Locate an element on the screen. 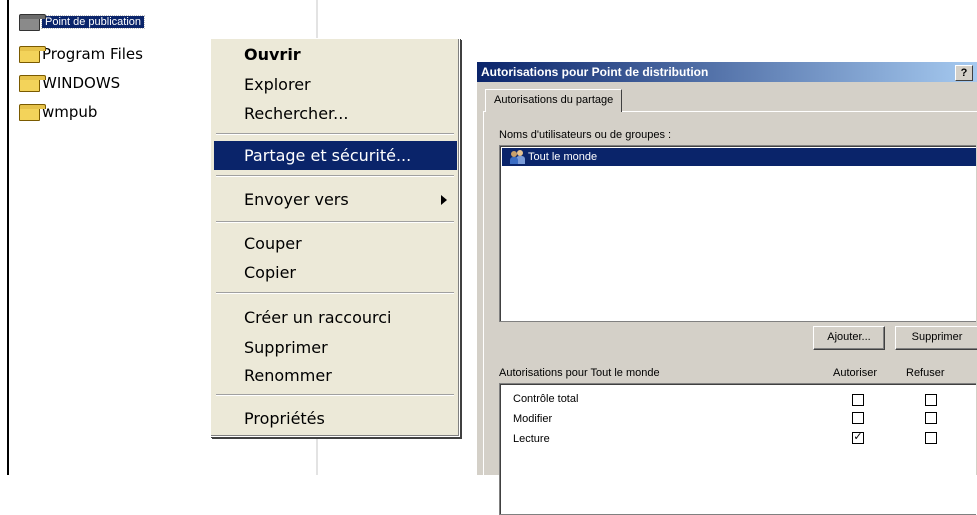 This screenshot has width=977, height=515. menu-item-rename: Renommer is located at coordinates (335, 375).